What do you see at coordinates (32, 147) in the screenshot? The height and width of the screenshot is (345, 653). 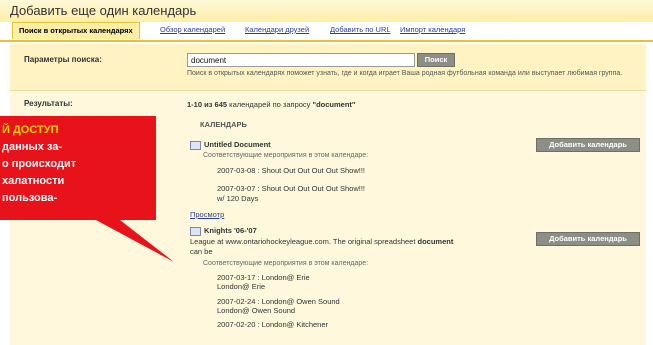 I see `callout-line: данных за-` at bounding box center [32, 147].